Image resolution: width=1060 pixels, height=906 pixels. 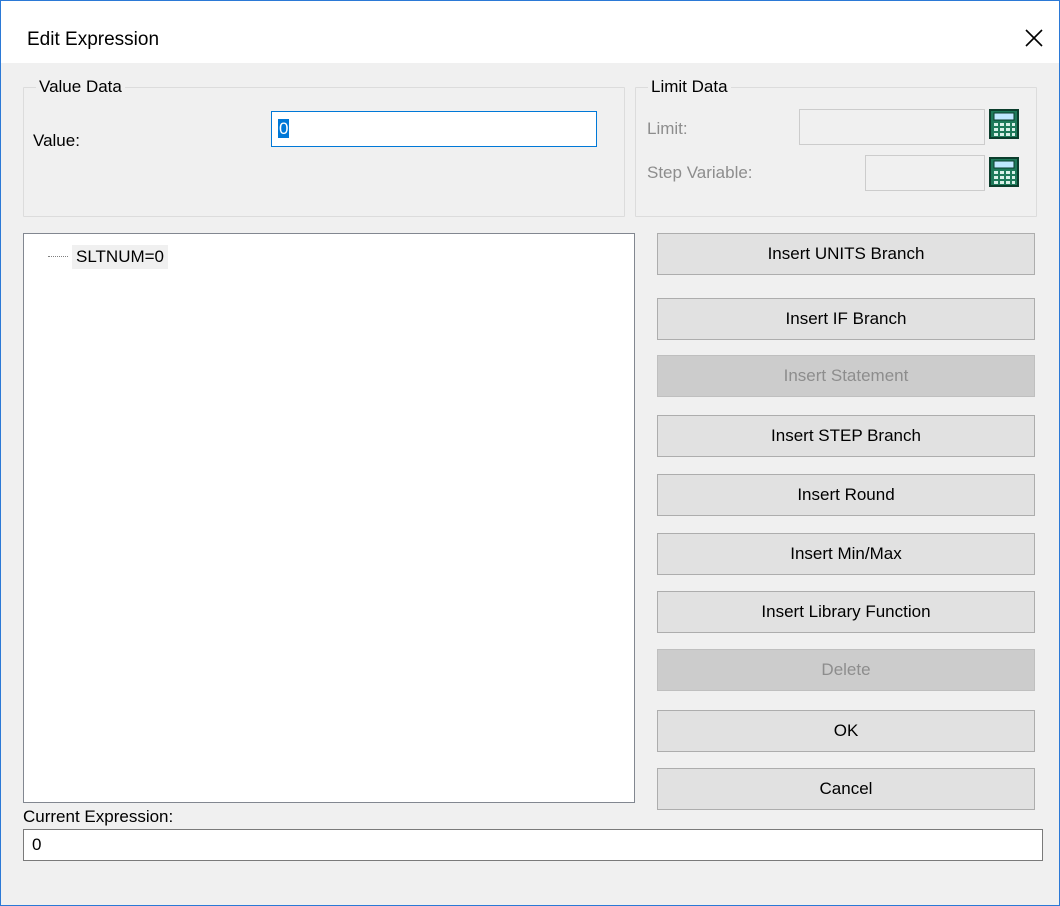 I want to click on insert-library-function-button: Insert Library Function, so click(x=846, y=612).